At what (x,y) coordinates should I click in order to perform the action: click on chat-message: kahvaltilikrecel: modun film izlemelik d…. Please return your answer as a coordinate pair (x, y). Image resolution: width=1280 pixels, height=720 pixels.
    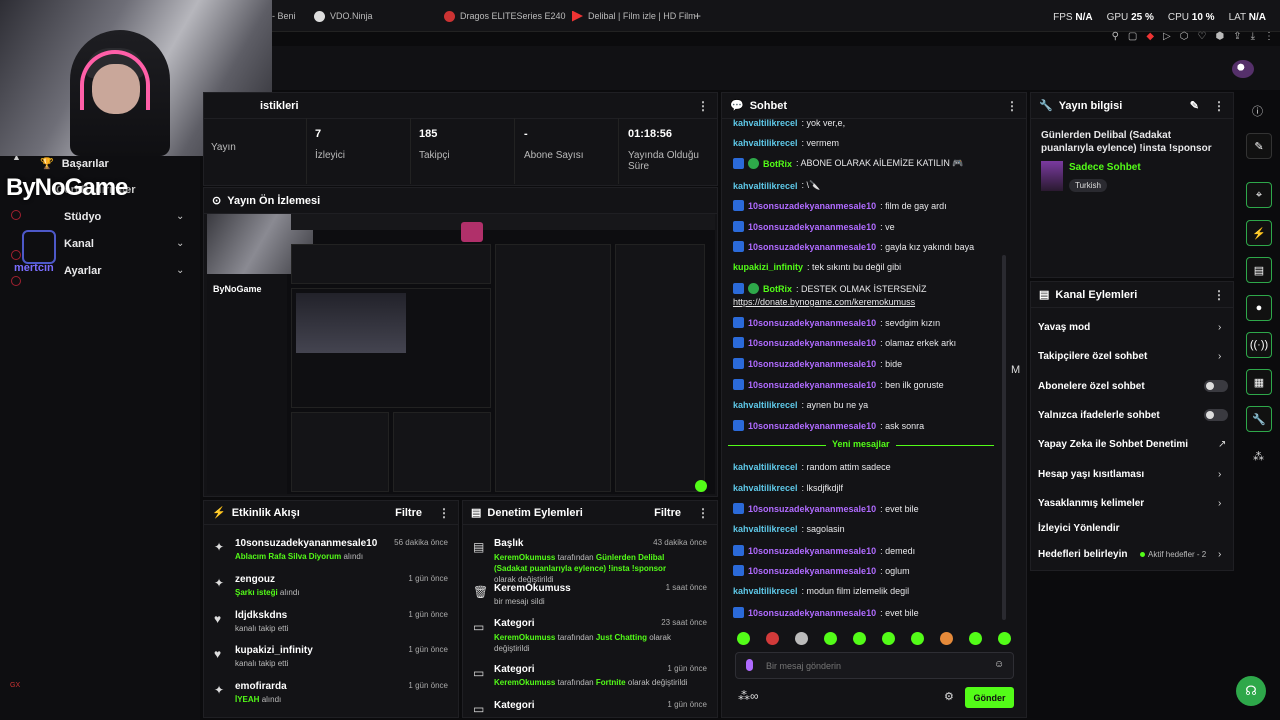
    Looking at the image, I should click on (821, 591).